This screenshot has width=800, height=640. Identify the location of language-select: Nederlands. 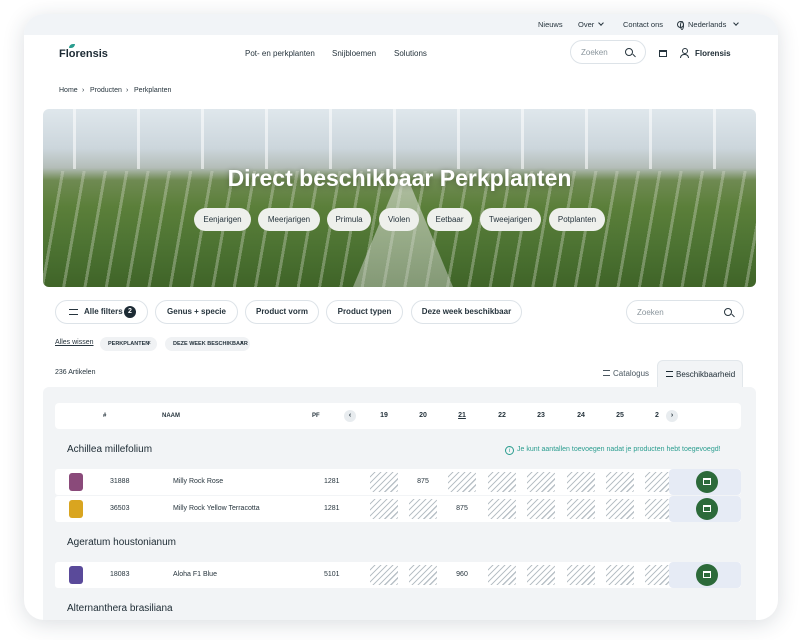
(708, 25).